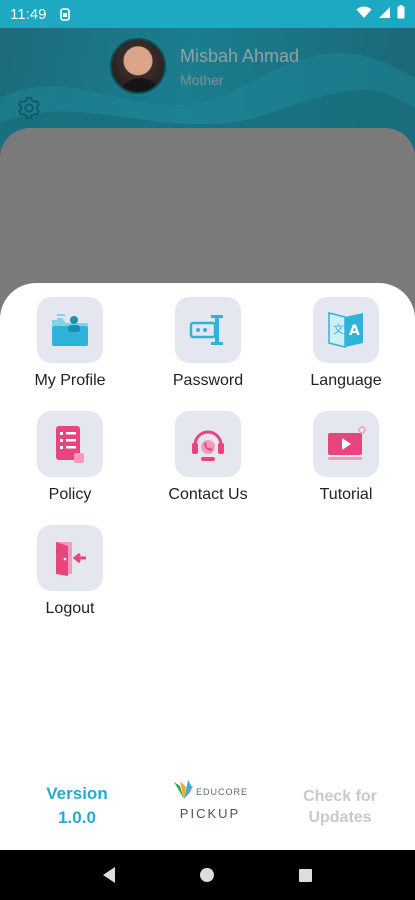 This screenshot has width=415, height=900. Describe the element at coordinates (210, 799) in the screenshot. I see `brand-logo: EDUCORE PICKUP` at that location.